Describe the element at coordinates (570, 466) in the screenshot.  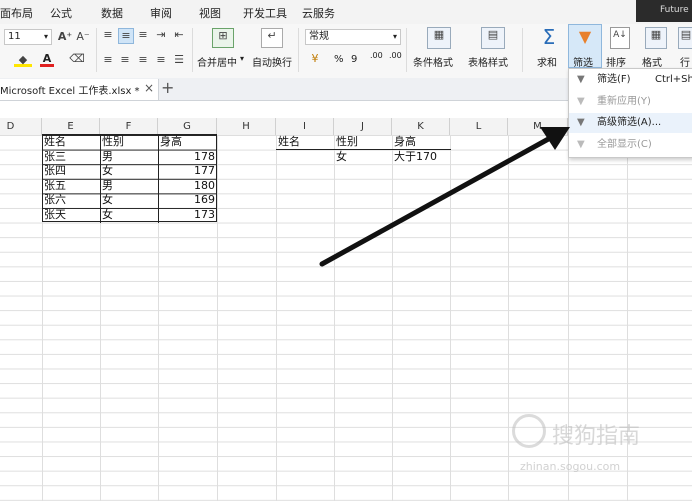
I see `watermark-url: zhinan.sogou.com` at that location.